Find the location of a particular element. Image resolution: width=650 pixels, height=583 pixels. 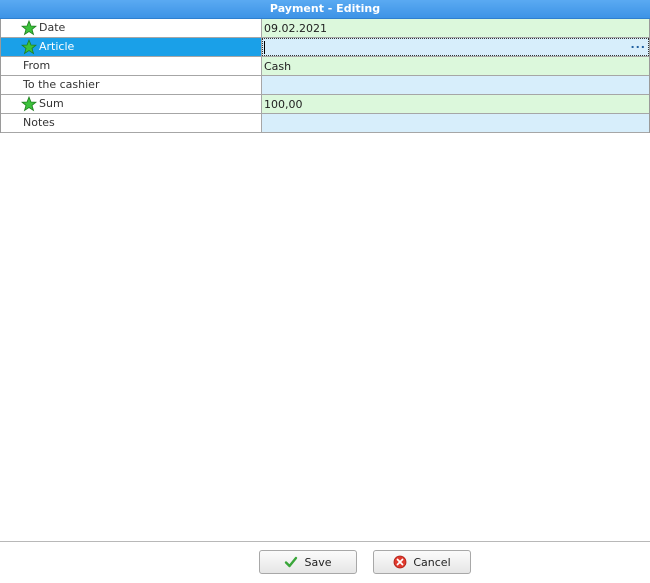

field-label-from: From is located at coordinates (37, 65).